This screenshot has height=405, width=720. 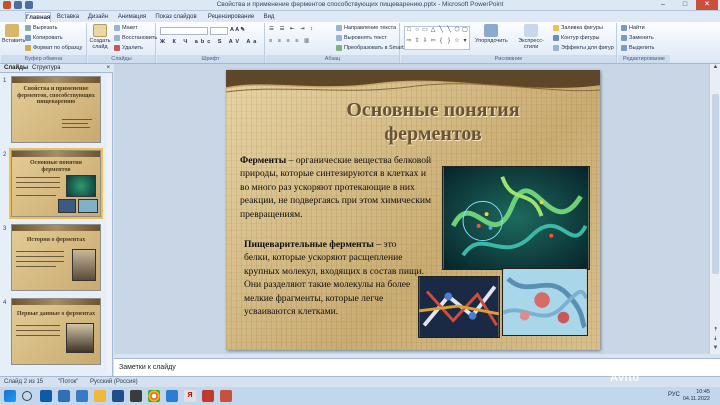 What do you see at coordinates (114, 382) in the screenshot?
I see `language-indicator: Русский (Россия)` at bounding box center [114, 382].